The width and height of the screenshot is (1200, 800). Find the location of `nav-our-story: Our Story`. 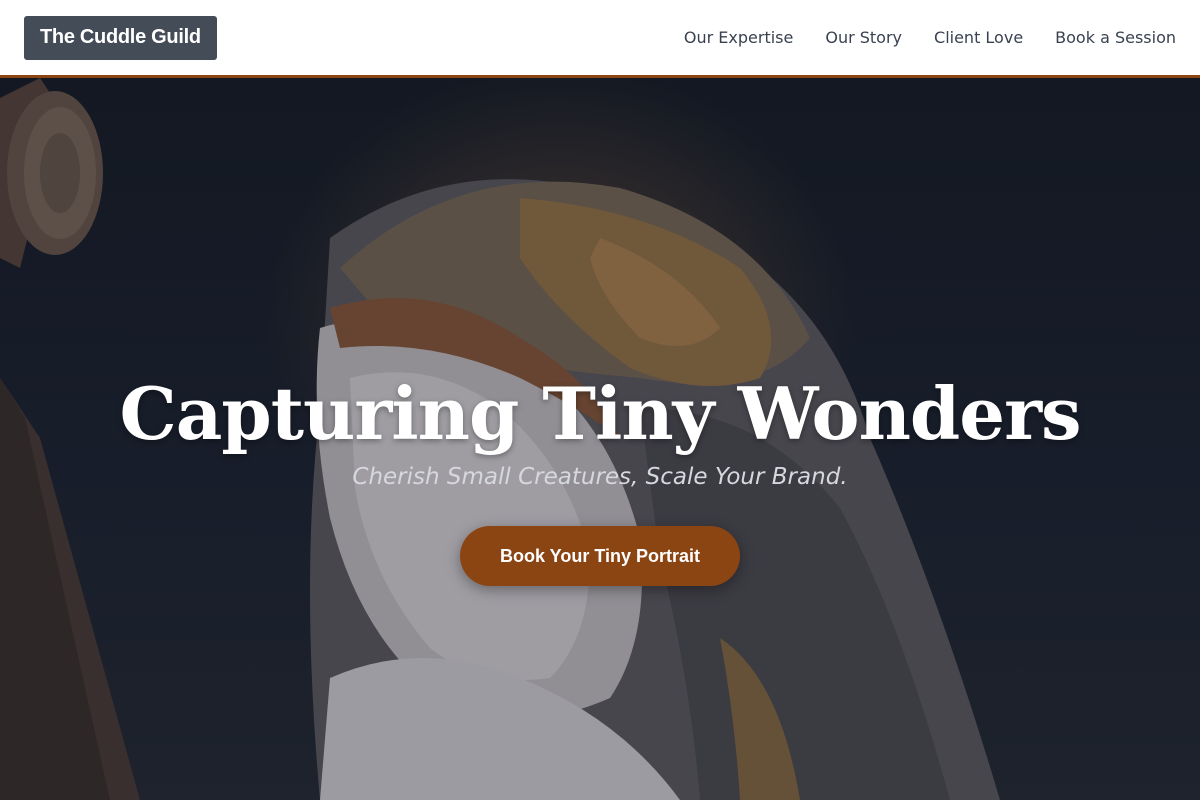

nav-our-story: Our Story is located at coordinates (863, 37).